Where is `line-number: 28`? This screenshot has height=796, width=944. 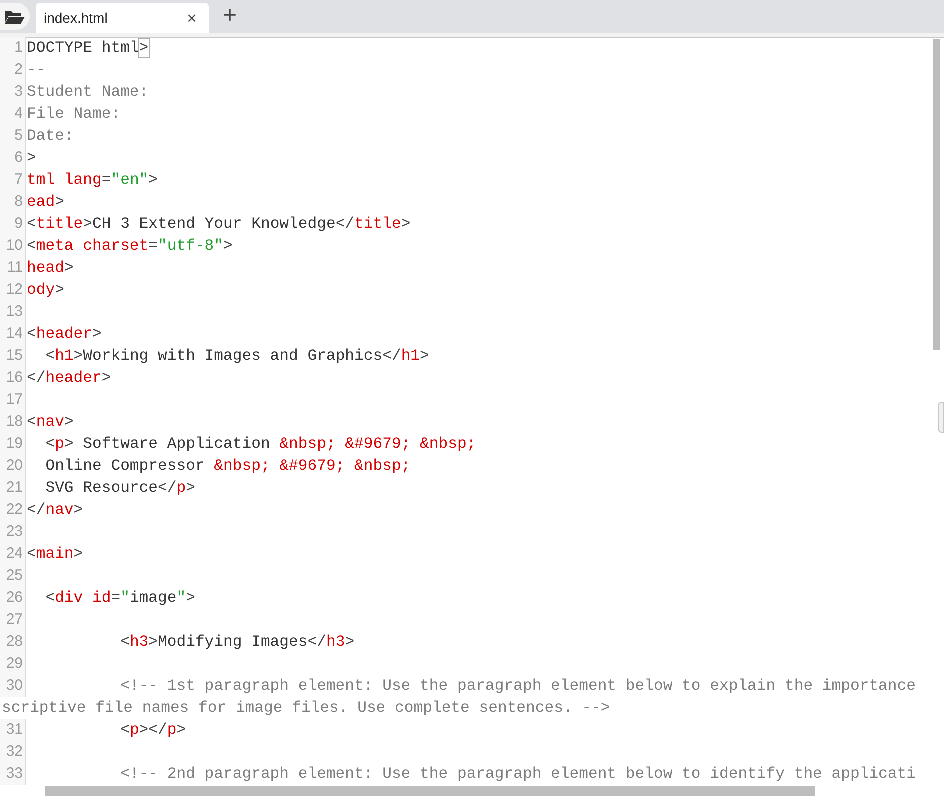 line-number: 28 is located at coordinates (14, 642).